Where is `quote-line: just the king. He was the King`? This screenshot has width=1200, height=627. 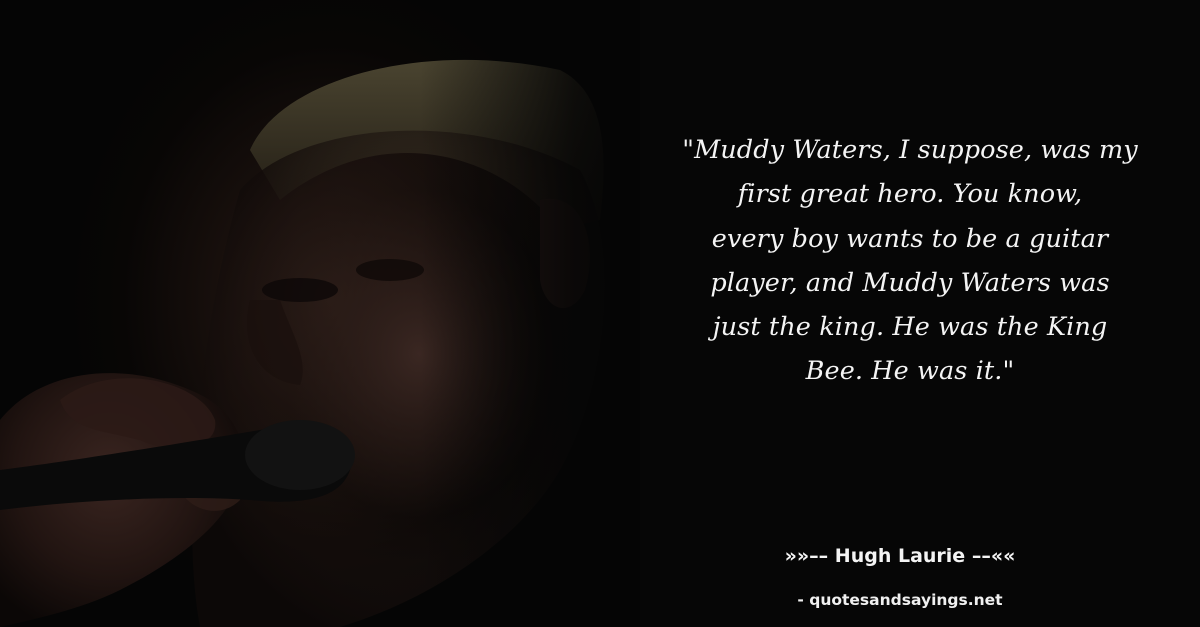
quote-line: just the king. He was the King is located at coordinates (910, 327).